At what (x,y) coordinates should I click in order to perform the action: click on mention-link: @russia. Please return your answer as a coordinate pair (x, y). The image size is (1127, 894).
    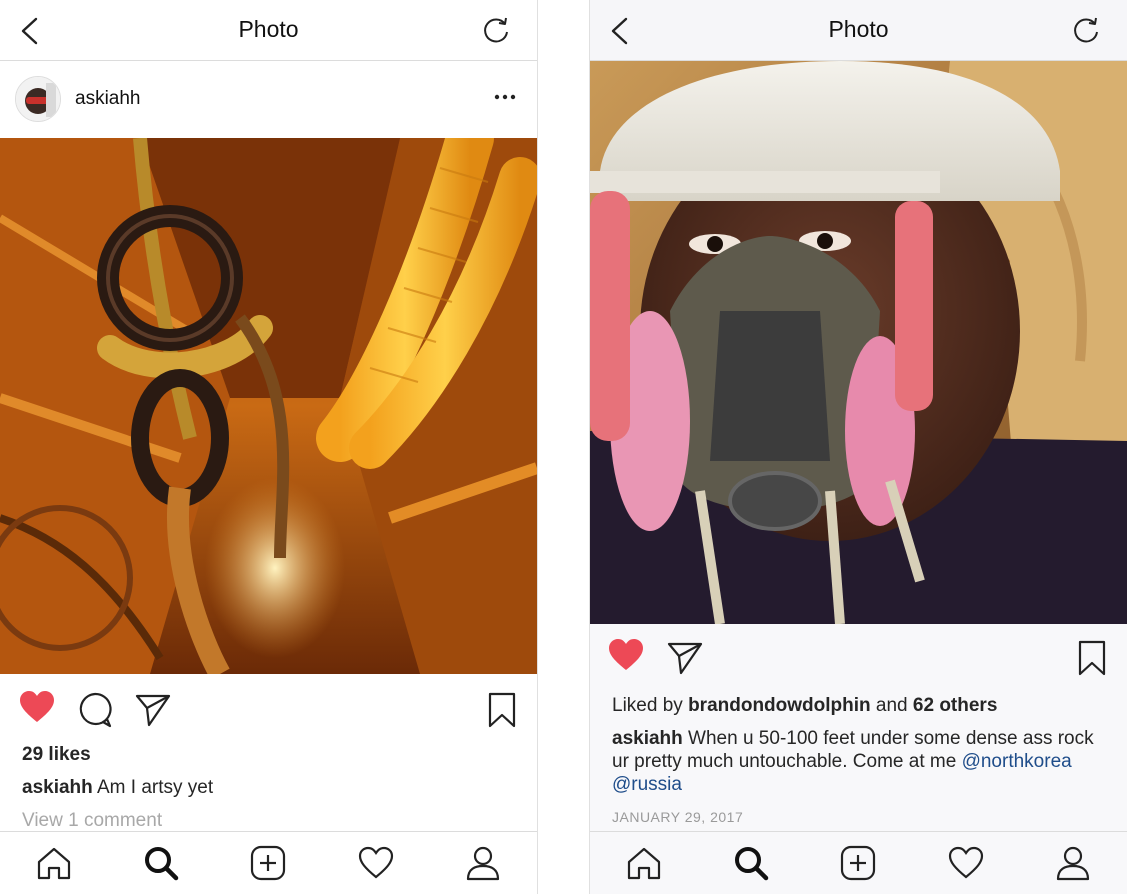
    Looking at the image, I should click on (647, 784).